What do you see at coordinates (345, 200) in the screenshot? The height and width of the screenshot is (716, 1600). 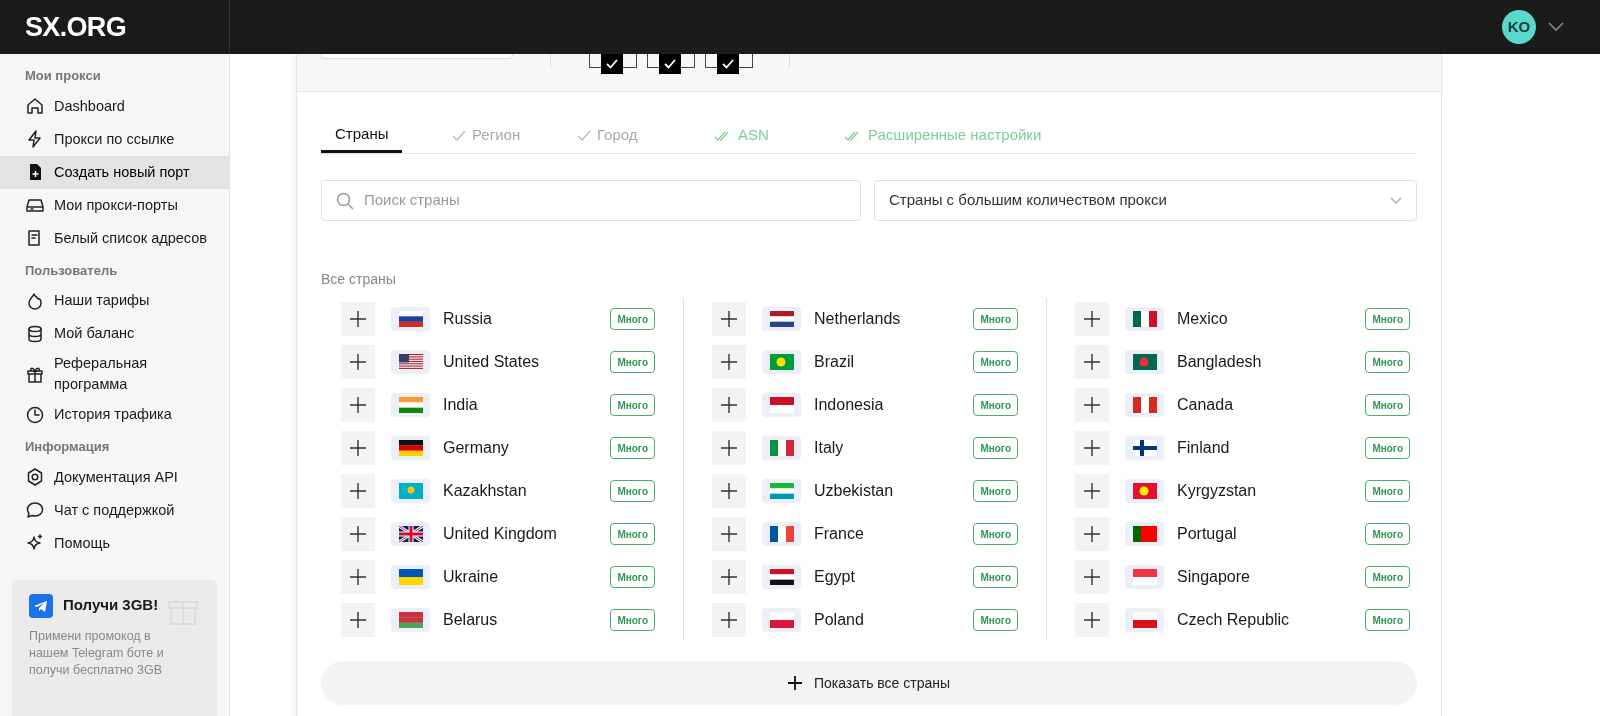 I see `search-icon` at bounding box center [345, 200].